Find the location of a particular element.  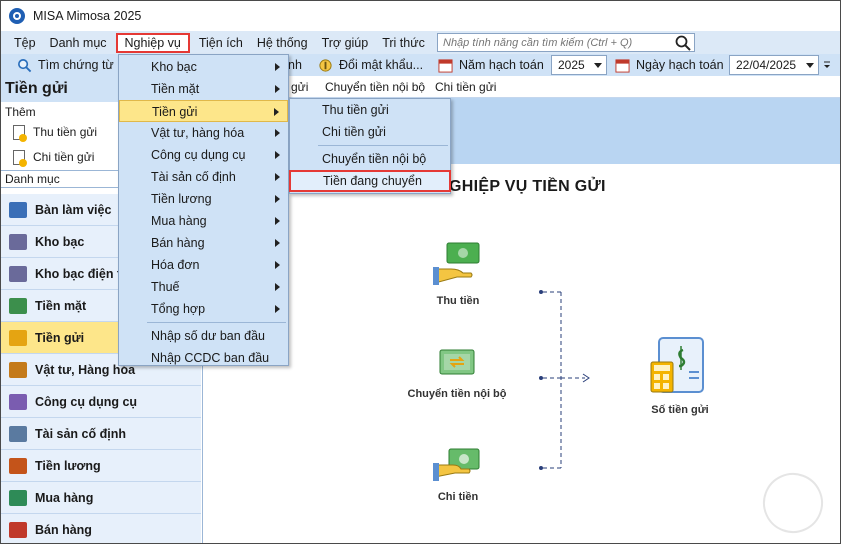

toolbar-partial-button: nh is located at coordinates (295, 65).